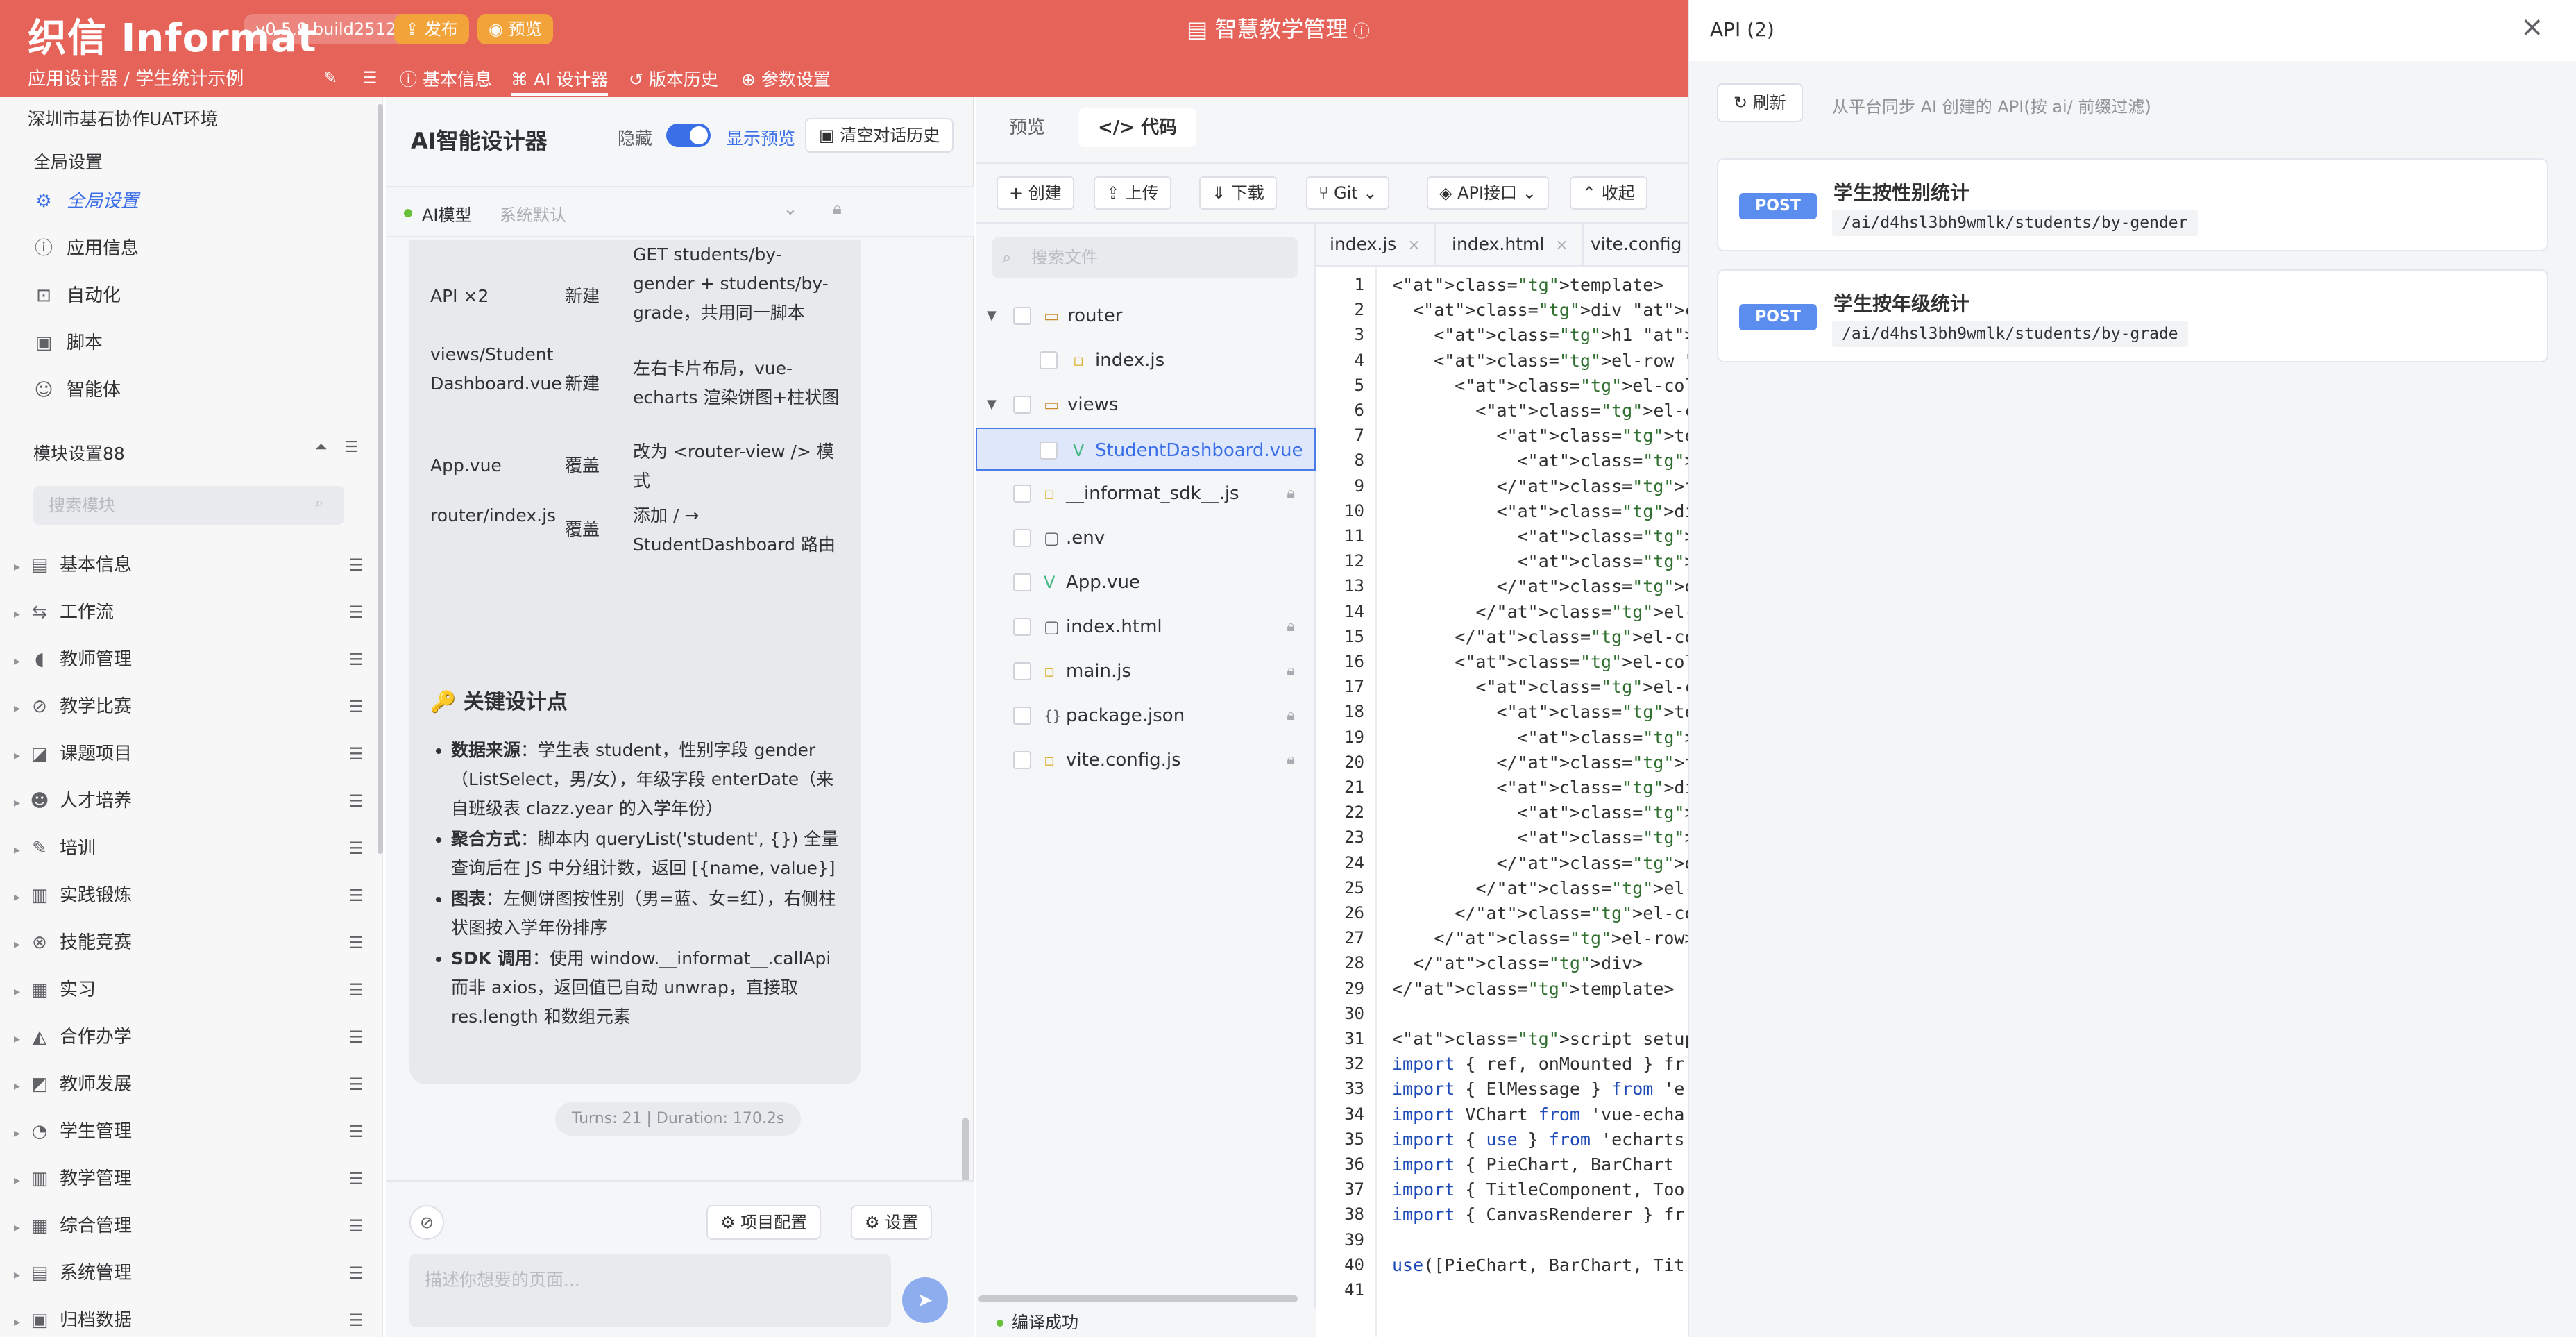 The width and height of the screenshot is (2576, 1337). I want to click on sidebar-item-global-settings: ⚙ 全局设置, so click(200, 201).